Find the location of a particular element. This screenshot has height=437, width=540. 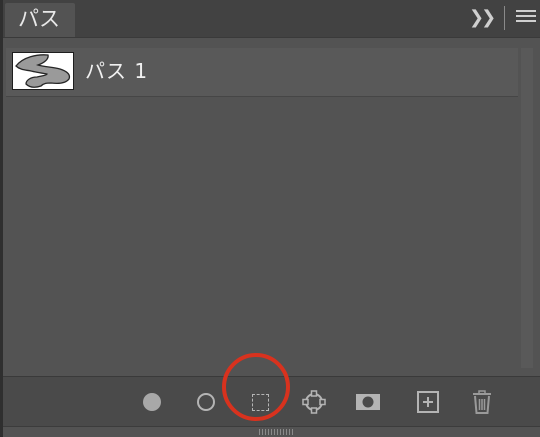

fill-path-icon is located at coordinates (152, 402).